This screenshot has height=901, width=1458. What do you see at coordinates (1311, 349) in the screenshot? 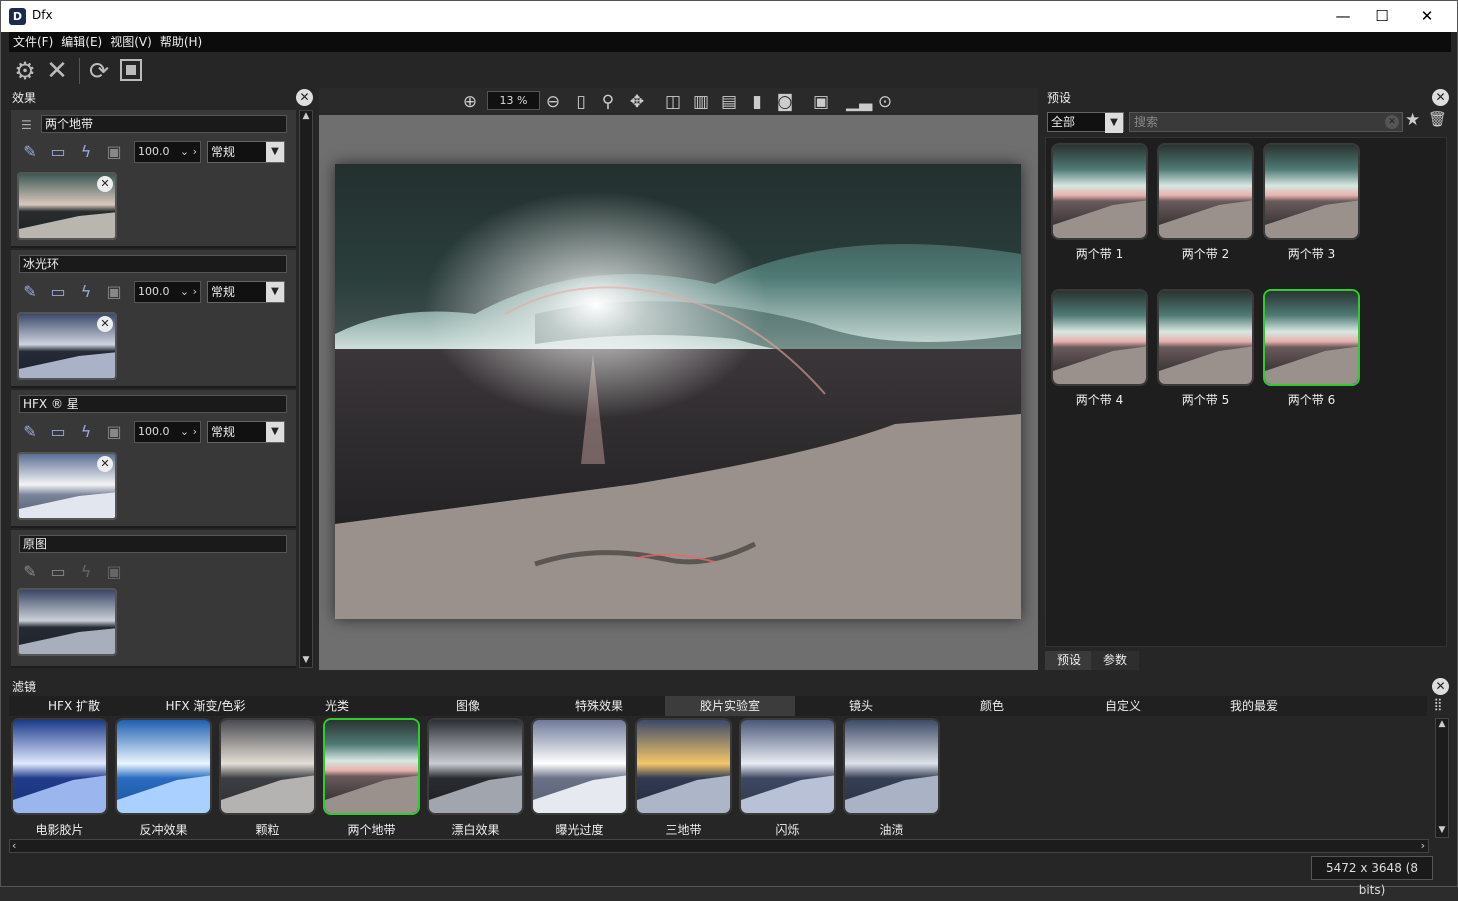
I see `preset-item-selected: 两个带 6` at bounding box center [1311, 349].